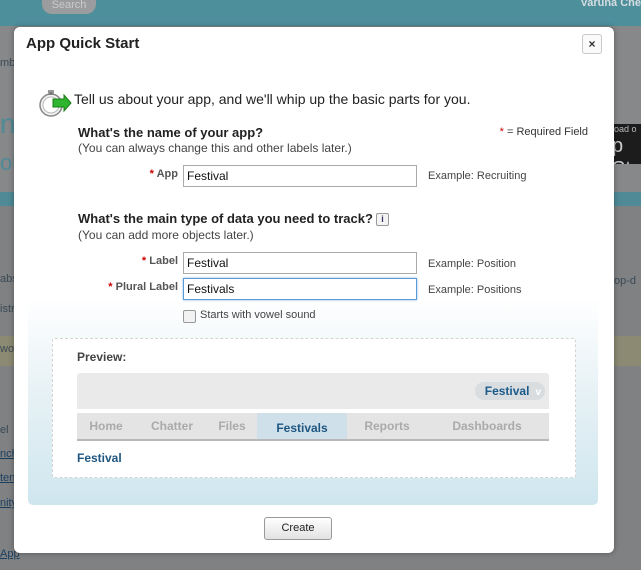 The image size is (641, 570). Describe the element at coordinates (99, 458) in the screenshot. I see `preview-record-link: Festival` at that location.